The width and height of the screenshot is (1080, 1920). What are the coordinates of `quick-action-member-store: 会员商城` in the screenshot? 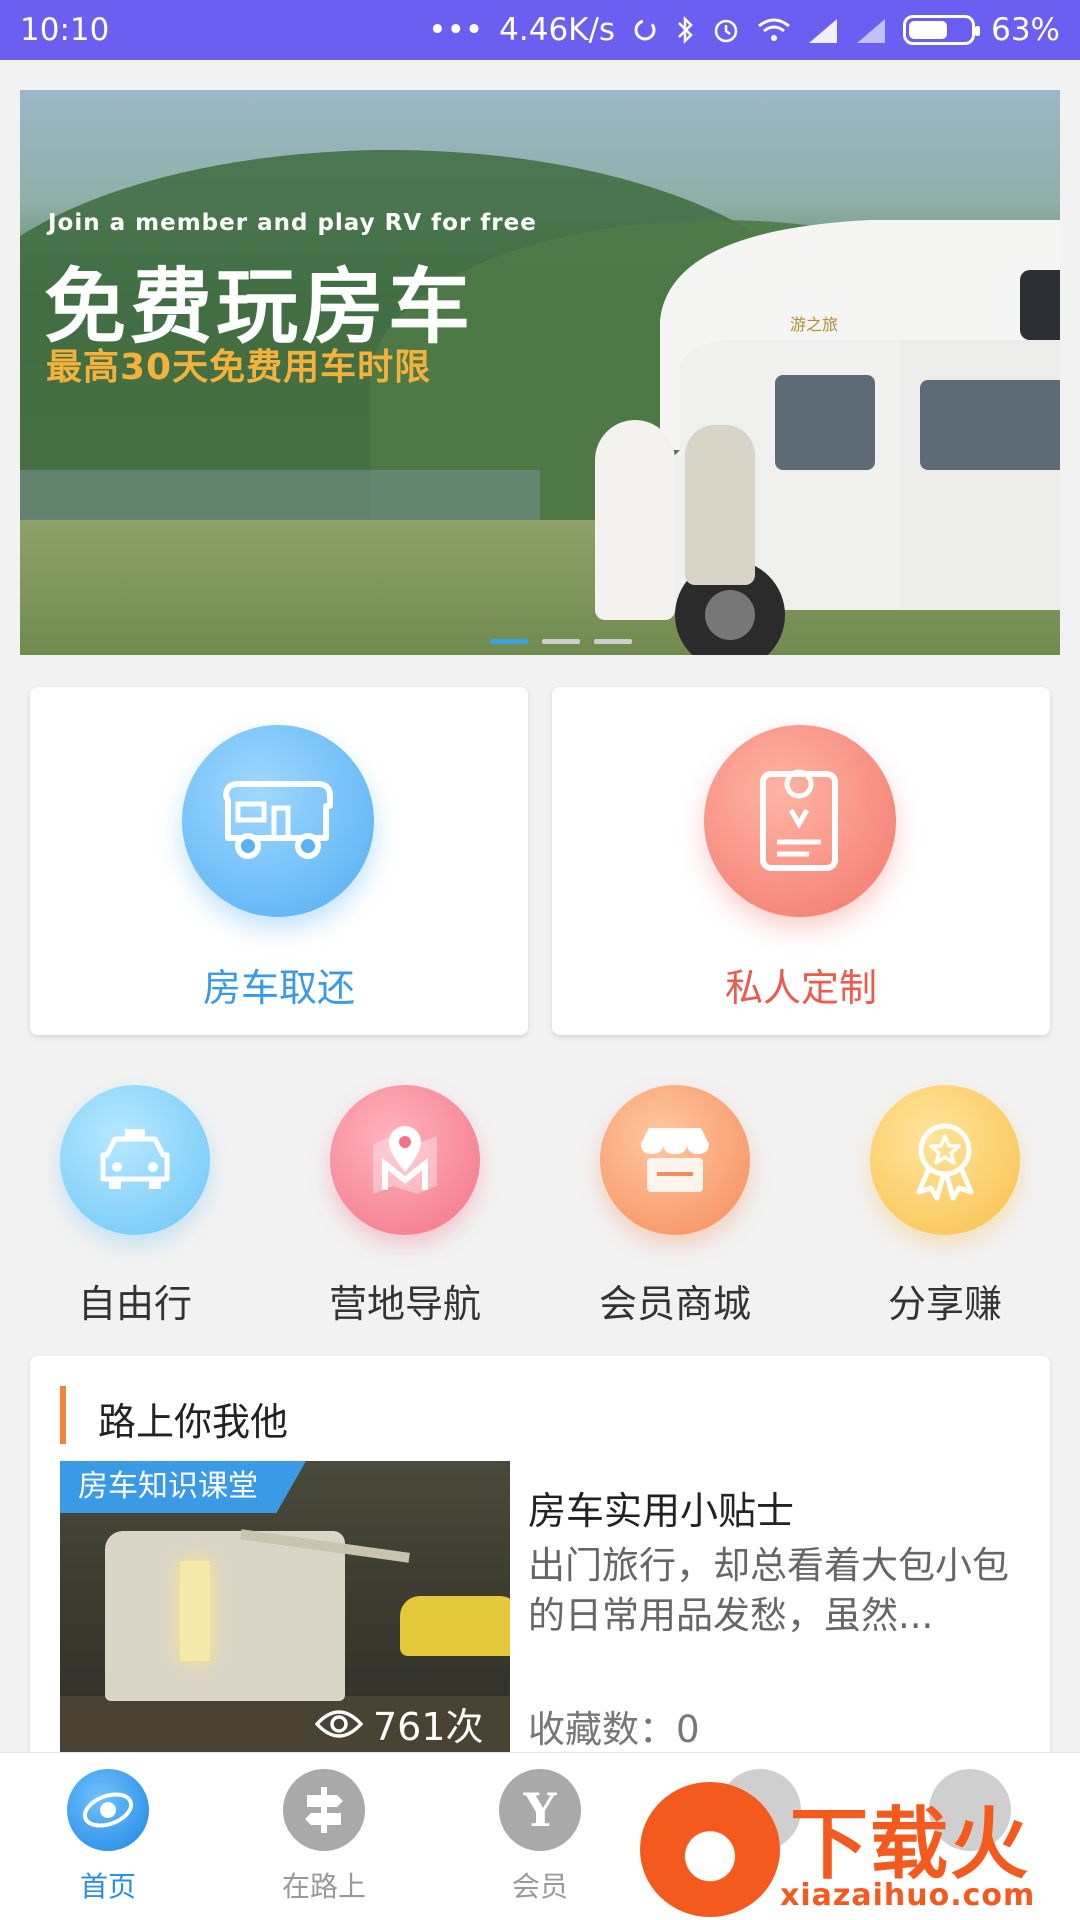 It's located at (675, 1205).